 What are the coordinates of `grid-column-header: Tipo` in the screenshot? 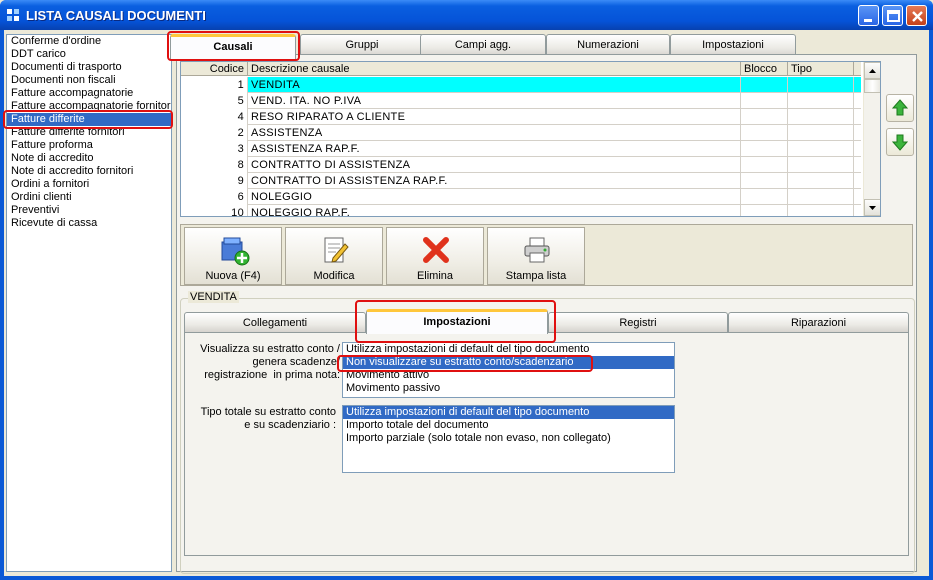 It's located at (821, 69).